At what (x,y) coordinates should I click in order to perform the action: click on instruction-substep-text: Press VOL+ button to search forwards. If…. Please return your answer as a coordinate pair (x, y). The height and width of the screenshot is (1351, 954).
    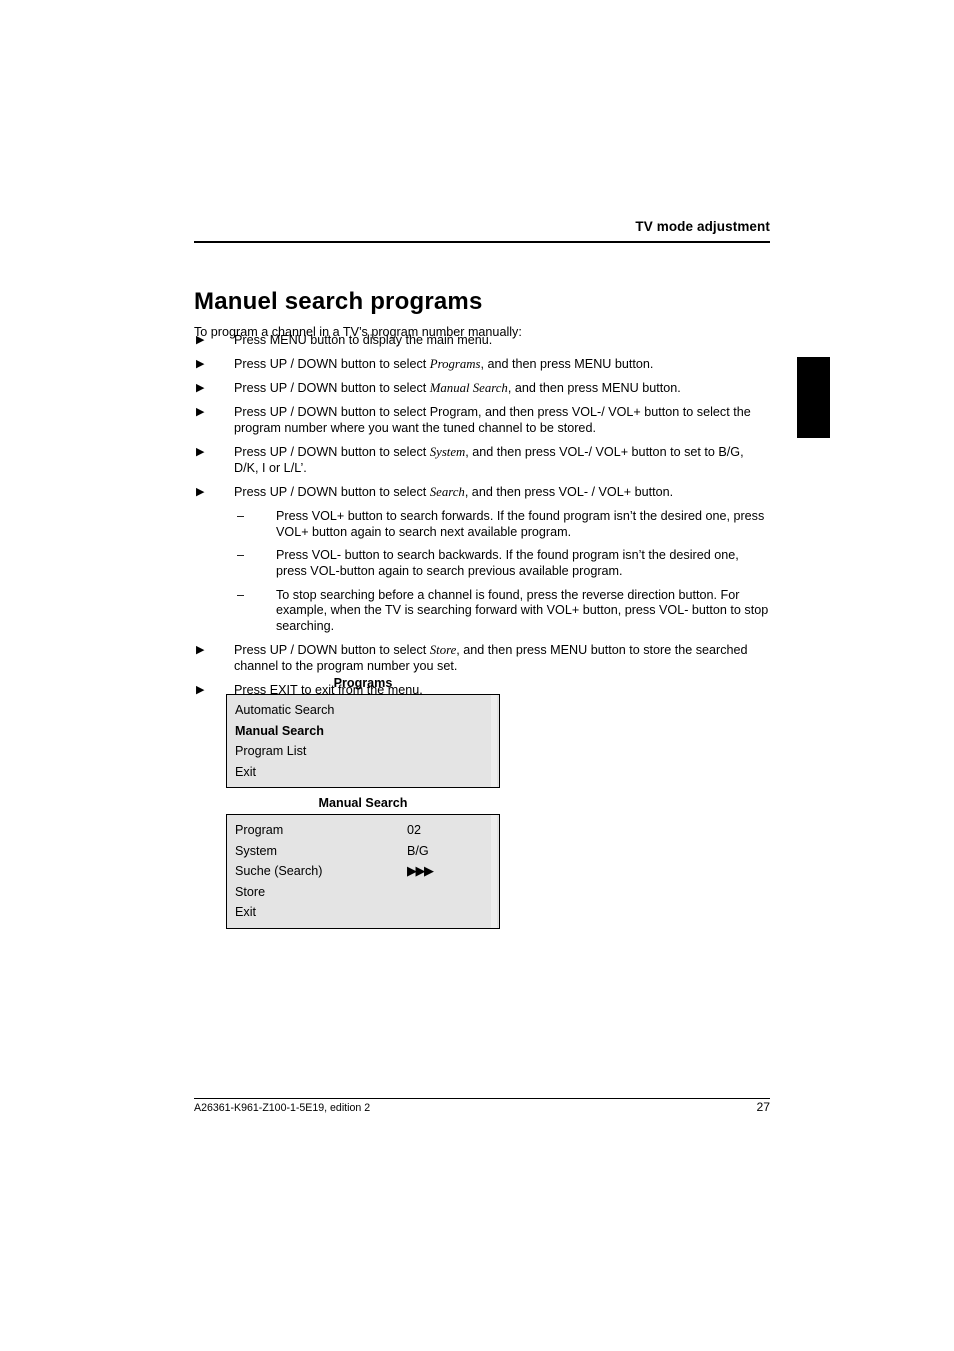
    Looking at the image, I should click on (520, 524).